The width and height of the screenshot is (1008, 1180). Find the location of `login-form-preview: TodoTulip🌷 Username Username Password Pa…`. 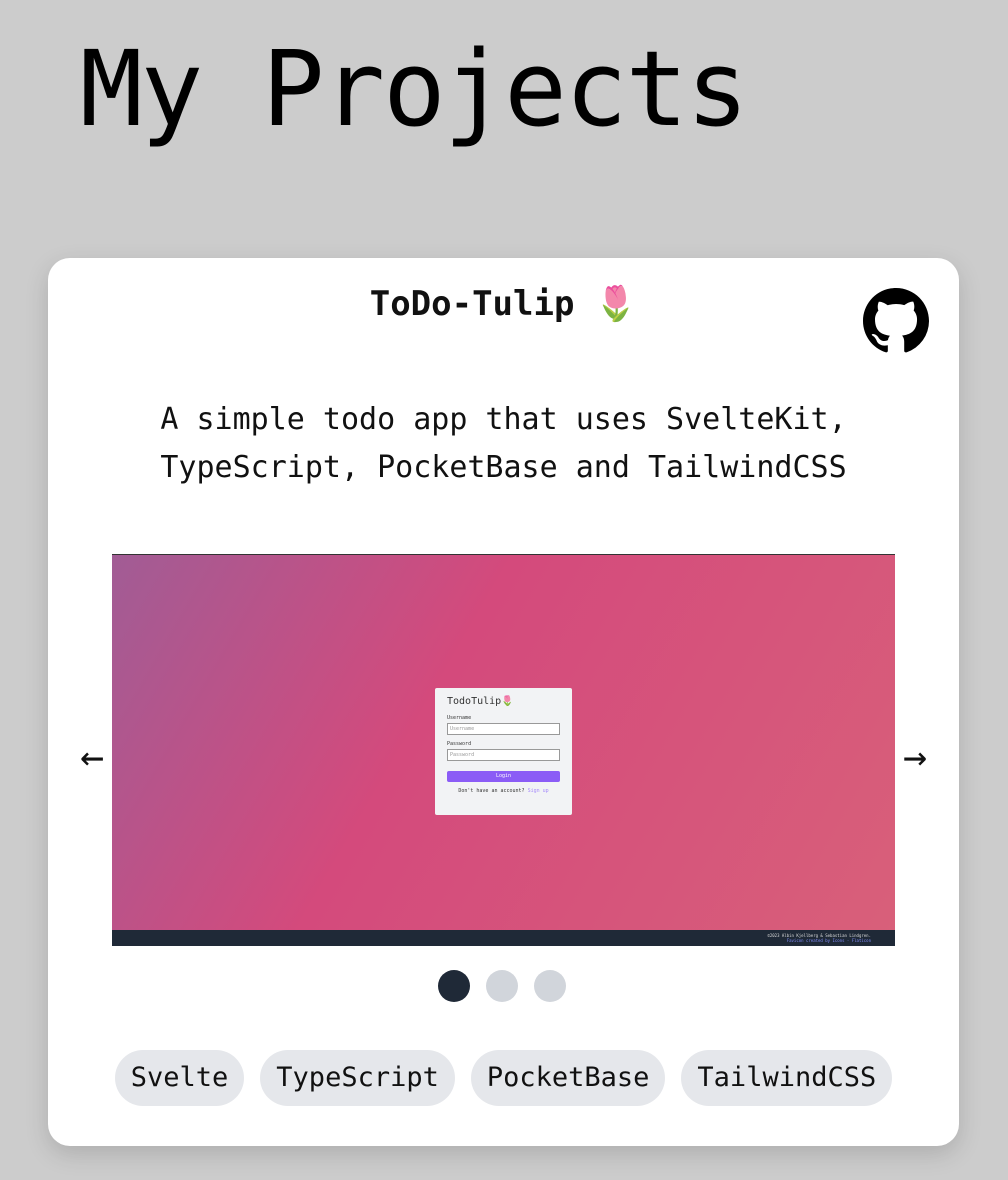

login-form-preview: TodoTulip🌷 Username Username Password Pa… is located at coordinates (503, 751).